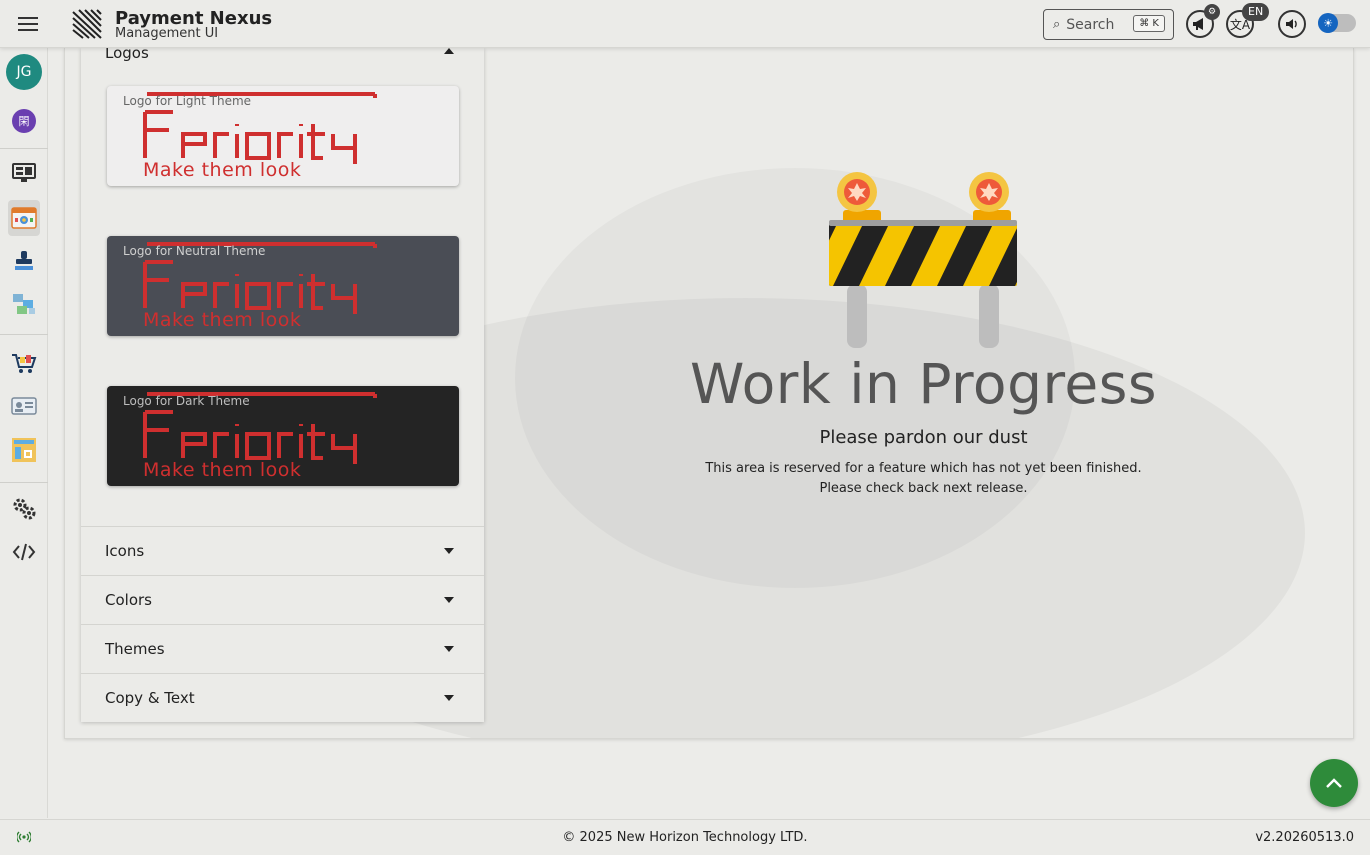  I want to click on logo-caption: Logo for Dark Theme, so click(186, 401).